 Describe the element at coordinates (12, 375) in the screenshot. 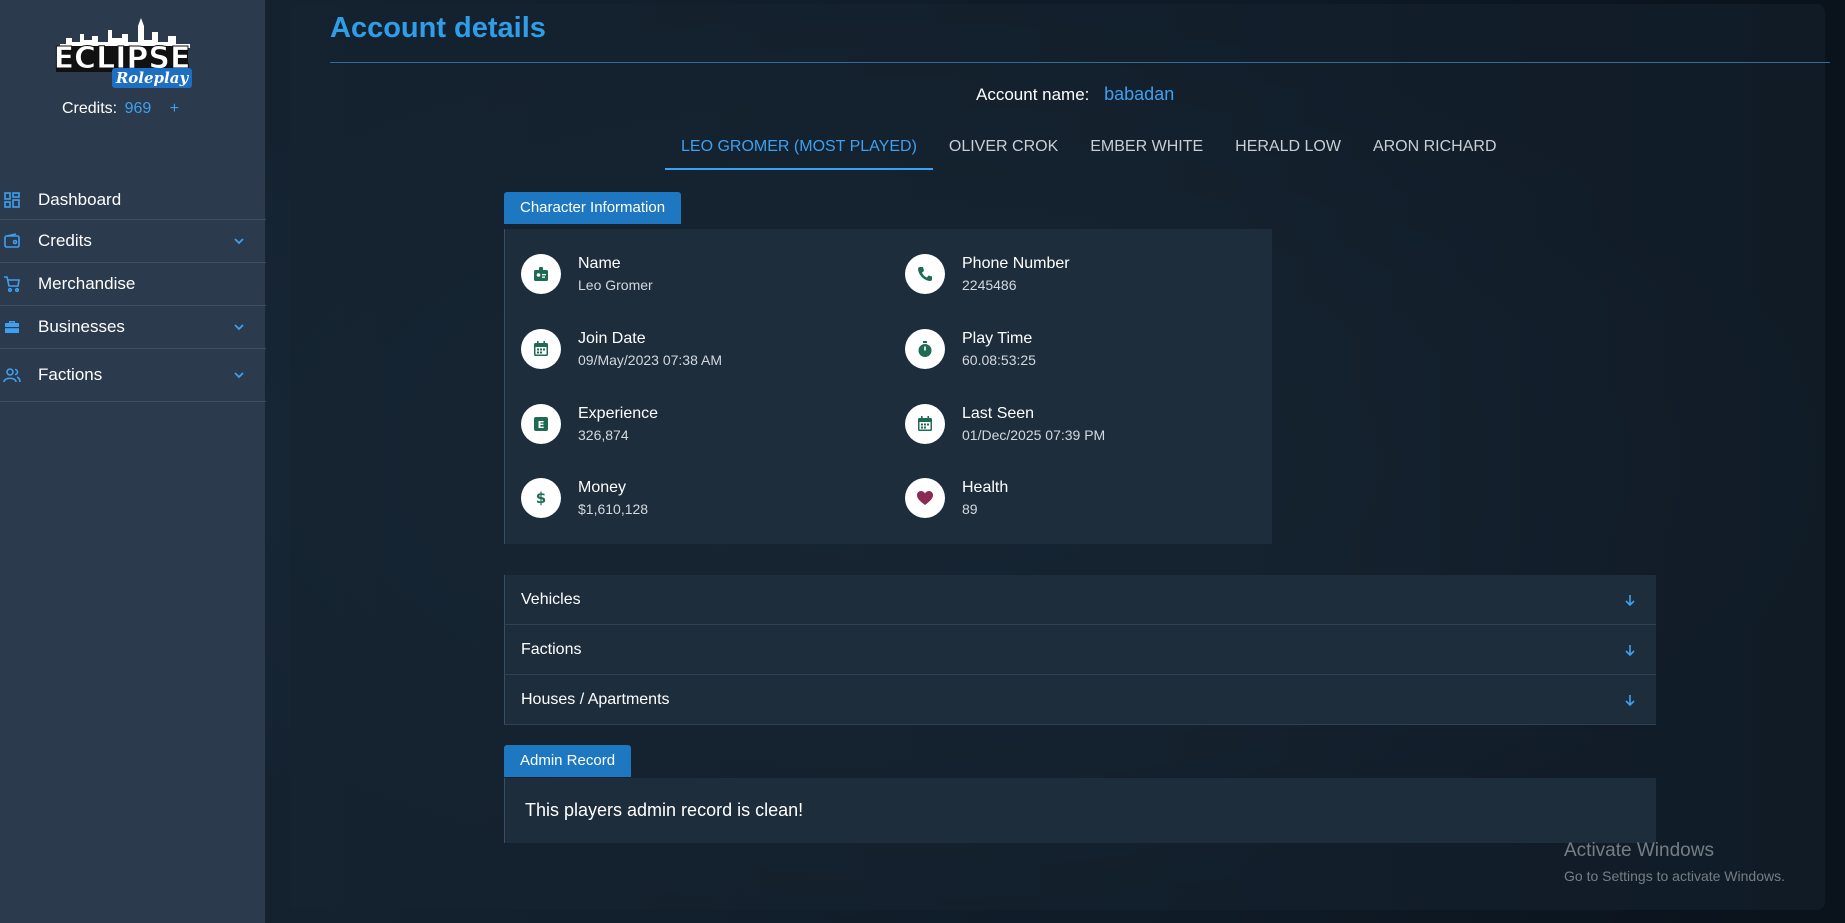

I see `users-icon` at that location.